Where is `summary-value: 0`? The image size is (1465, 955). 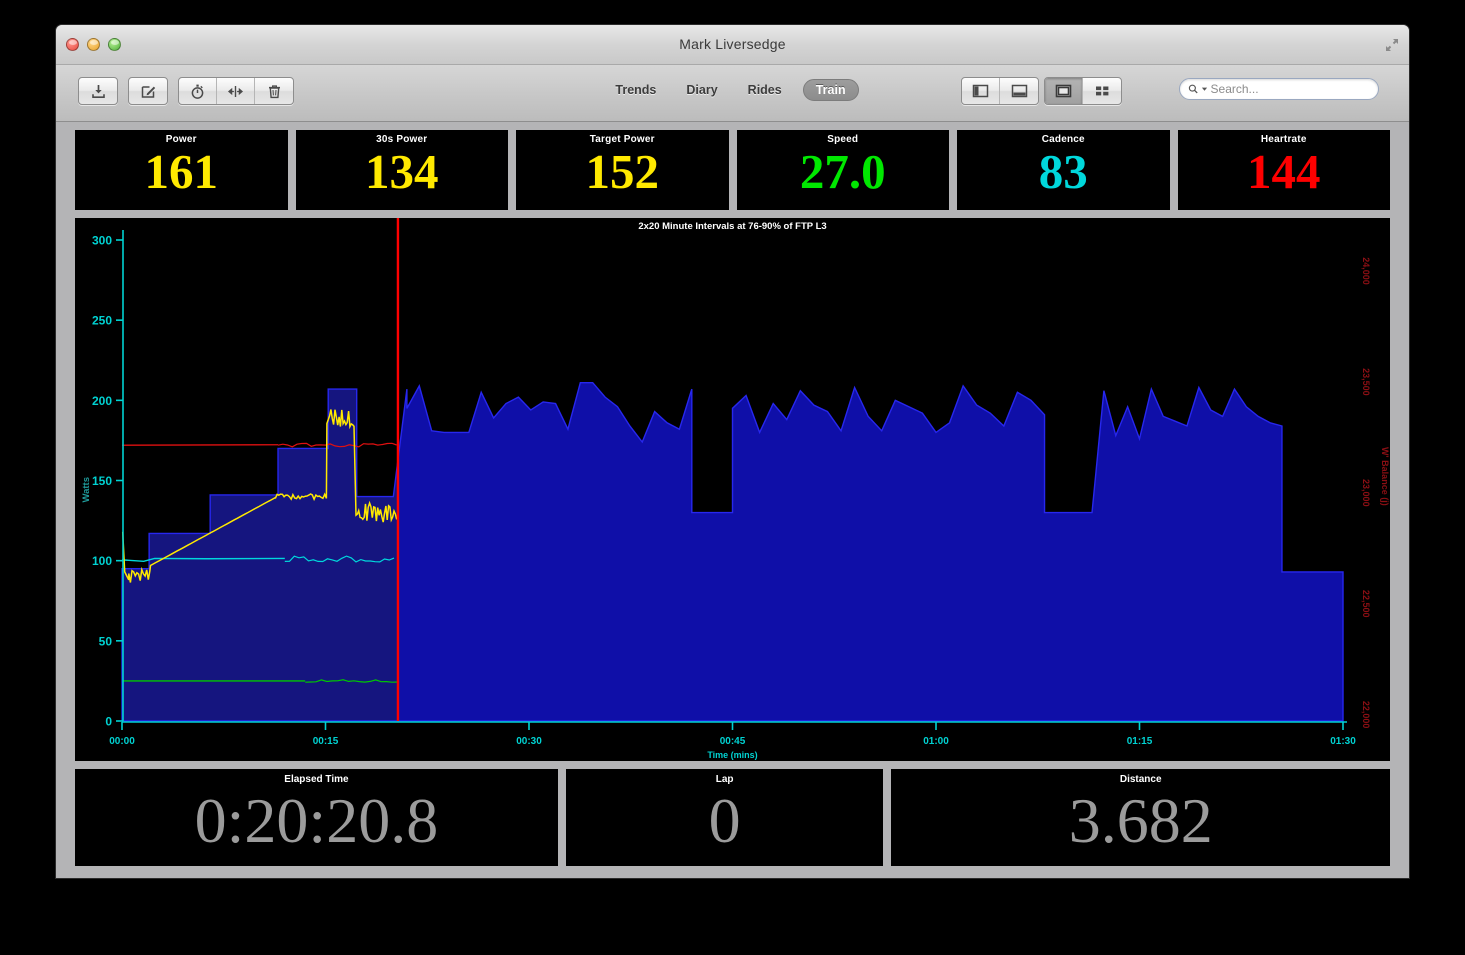 summary-value: 0 is located at coordinates (724, 820).